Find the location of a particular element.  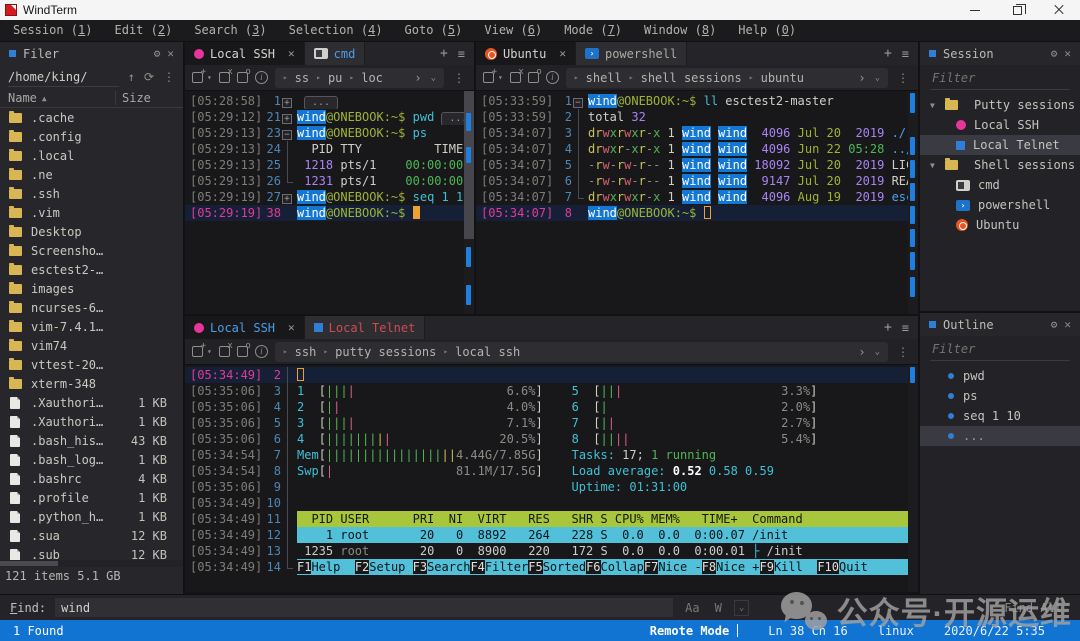

path-input: /home/king/ is located at coordinates (63, 77).